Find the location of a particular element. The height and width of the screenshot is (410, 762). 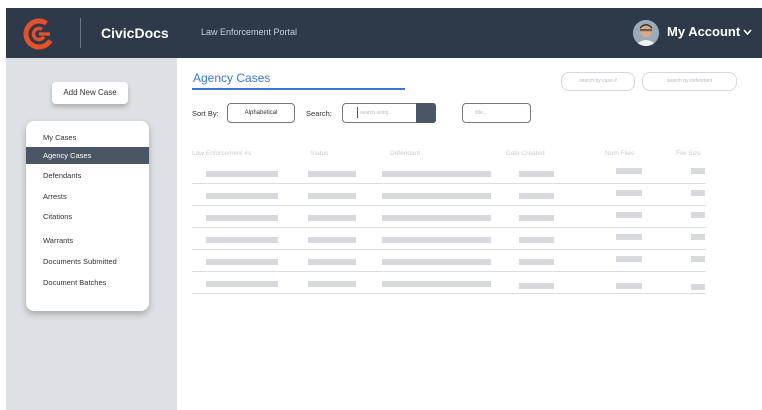

column-header-status: Status is located at coordinates (319, 153).